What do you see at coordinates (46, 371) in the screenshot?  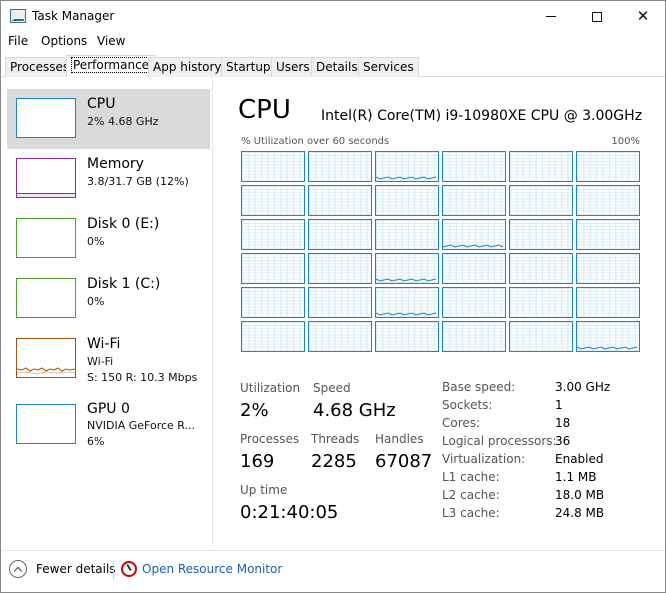 I see `wifi-activity-line` at bounding box center [46, 371].